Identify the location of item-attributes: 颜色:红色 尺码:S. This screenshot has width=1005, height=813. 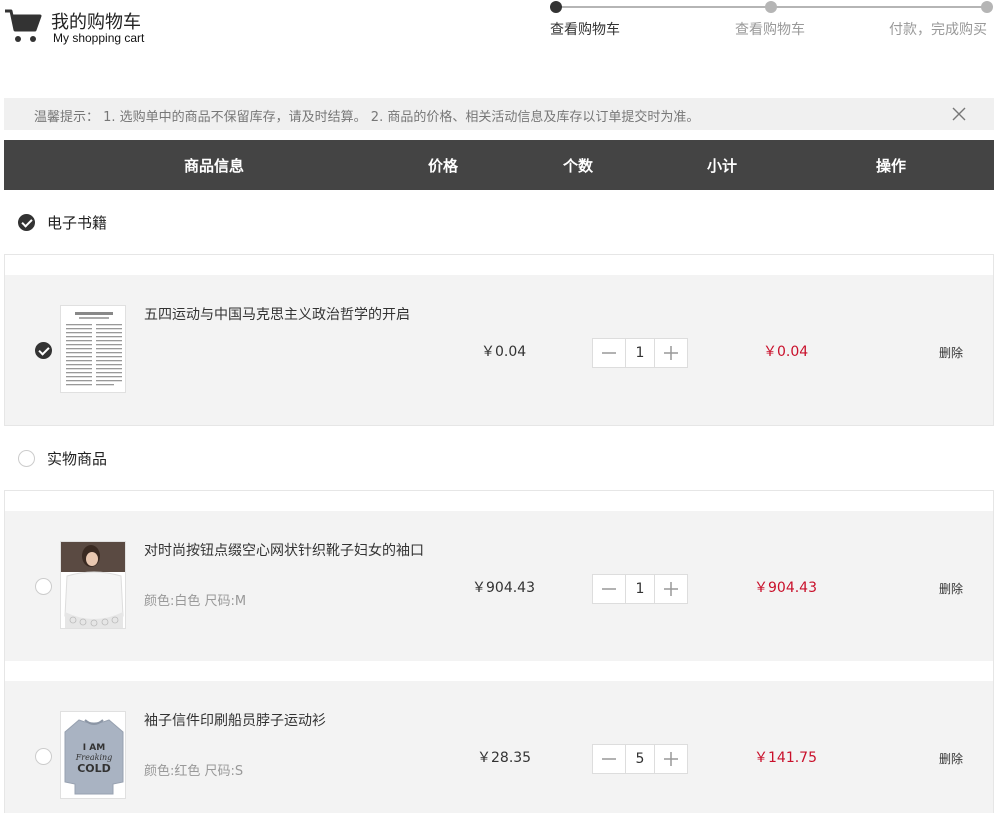
(194, 771).